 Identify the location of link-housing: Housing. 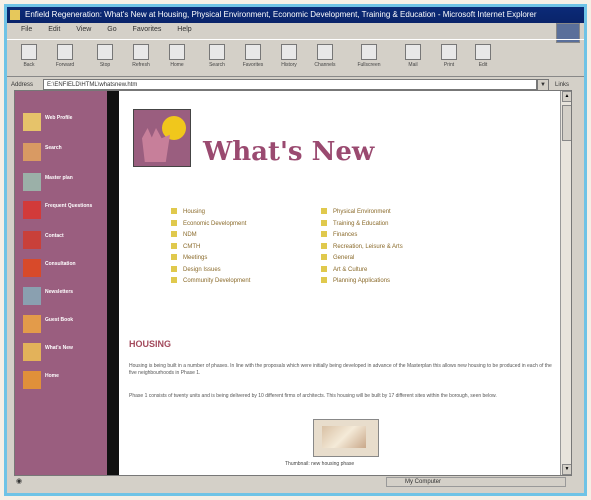
(210, 213).